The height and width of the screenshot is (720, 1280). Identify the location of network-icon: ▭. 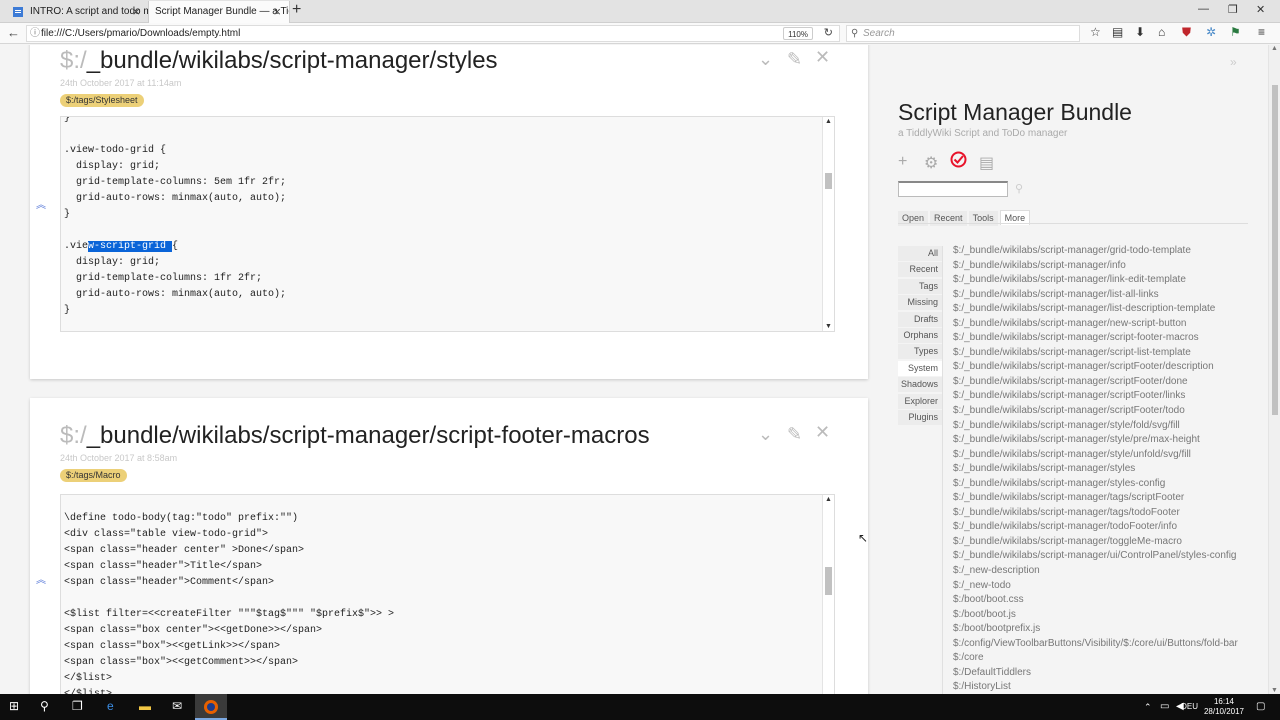
(1164, 706).